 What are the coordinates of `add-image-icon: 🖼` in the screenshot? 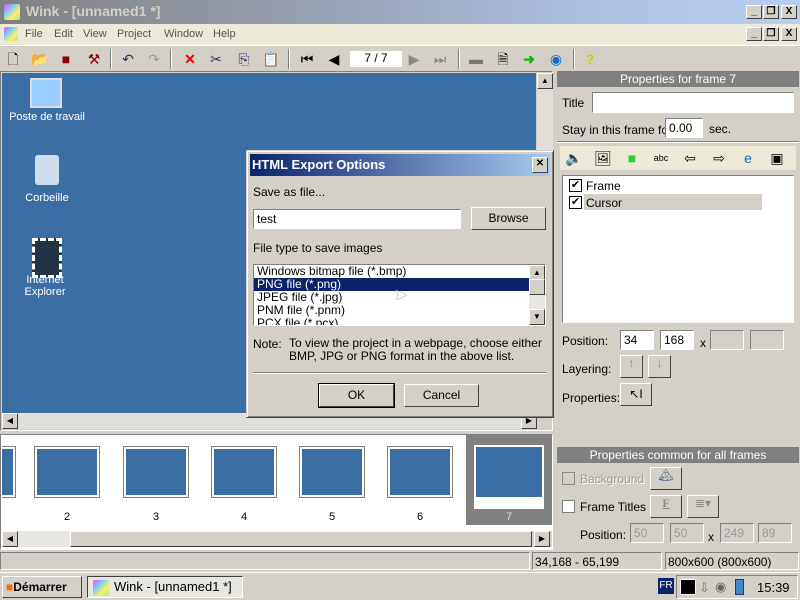 It's located at (603, 158).